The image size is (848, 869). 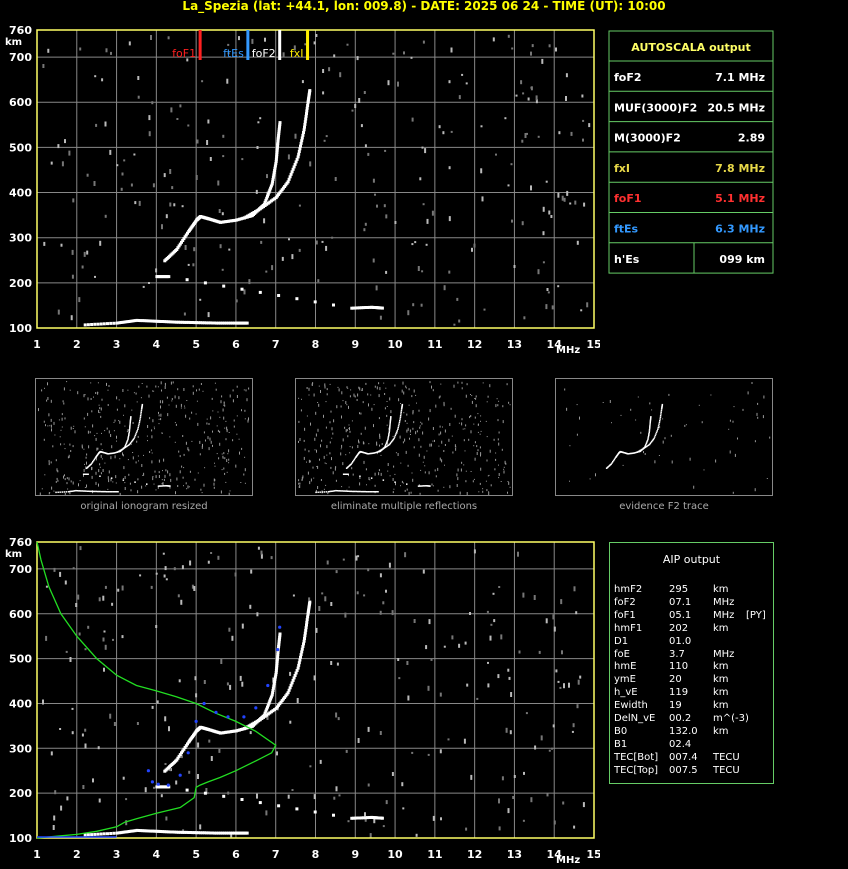 What do you see at coordinates (683, 757) in the screenshot?
I see `aip-val: 007.4` at bounding box center [683, 757].